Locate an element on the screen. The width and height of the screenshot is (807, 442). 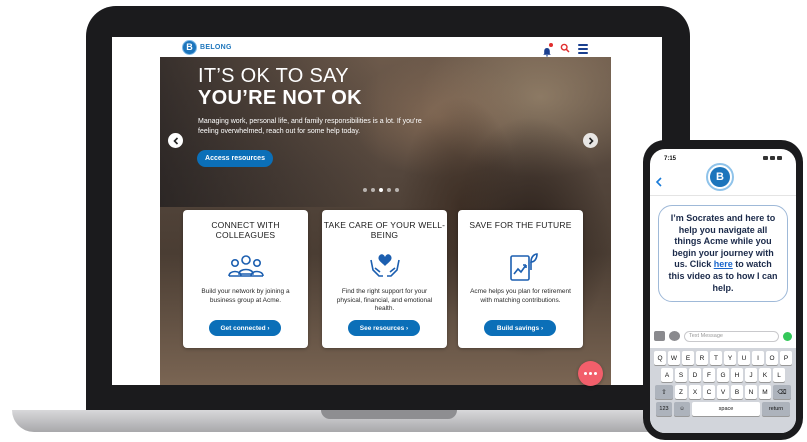
notification-bell-icon is located at coordinates (547, 50).